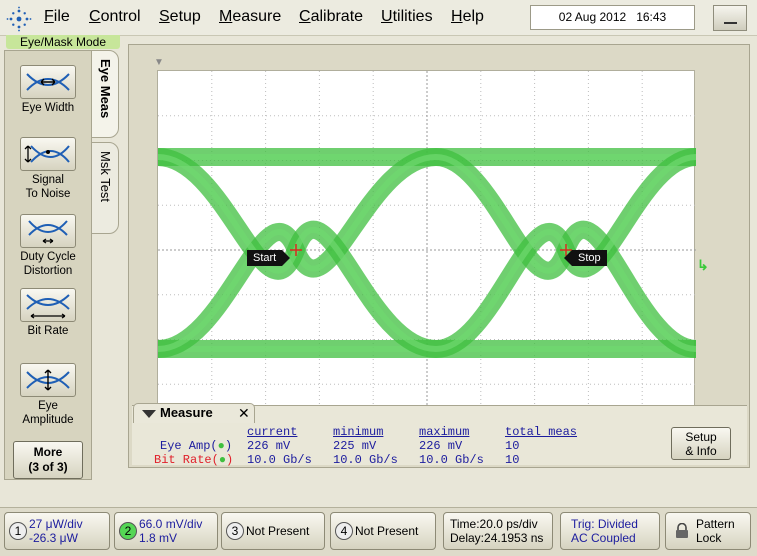  Describe the element at coordinates (701, 437) in the screenshot. I see `setup-label-line1: Setup` at that location.